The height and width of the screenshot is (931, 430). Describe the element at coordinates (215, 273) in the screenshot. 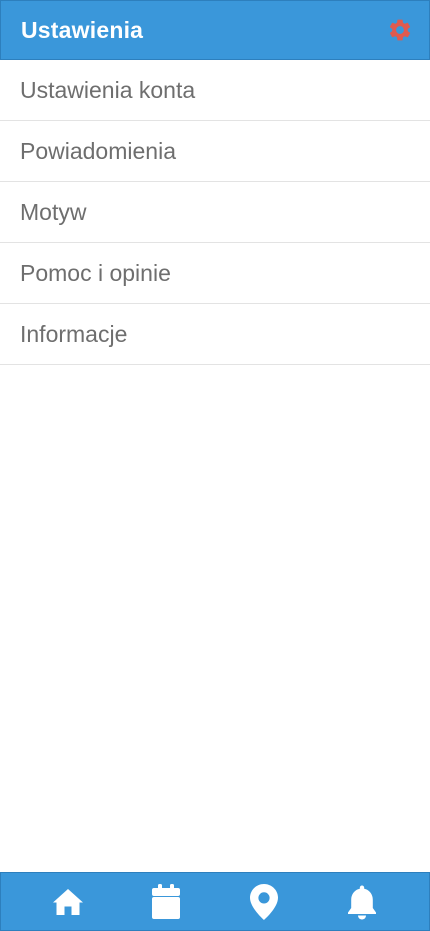

I see `menu-item-help-feedback: Pomoc i opinie` at that location.